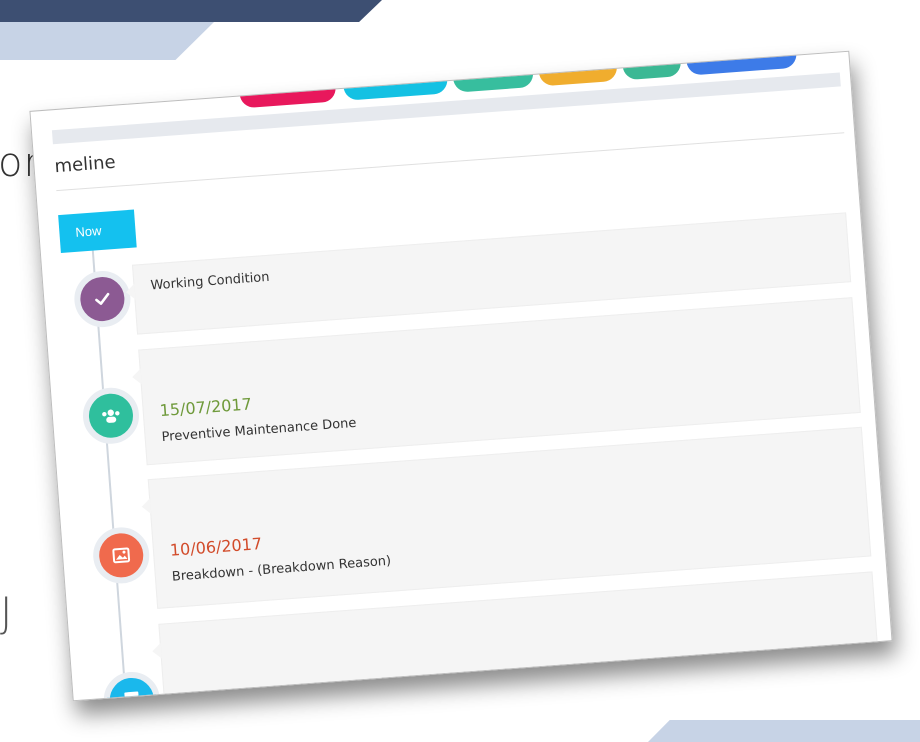 This screenshot has height=742, width=920. What do you see at coordinates (107, 41) in the screenshot?
I see `header-band-light` at bounding box center [107, 41].